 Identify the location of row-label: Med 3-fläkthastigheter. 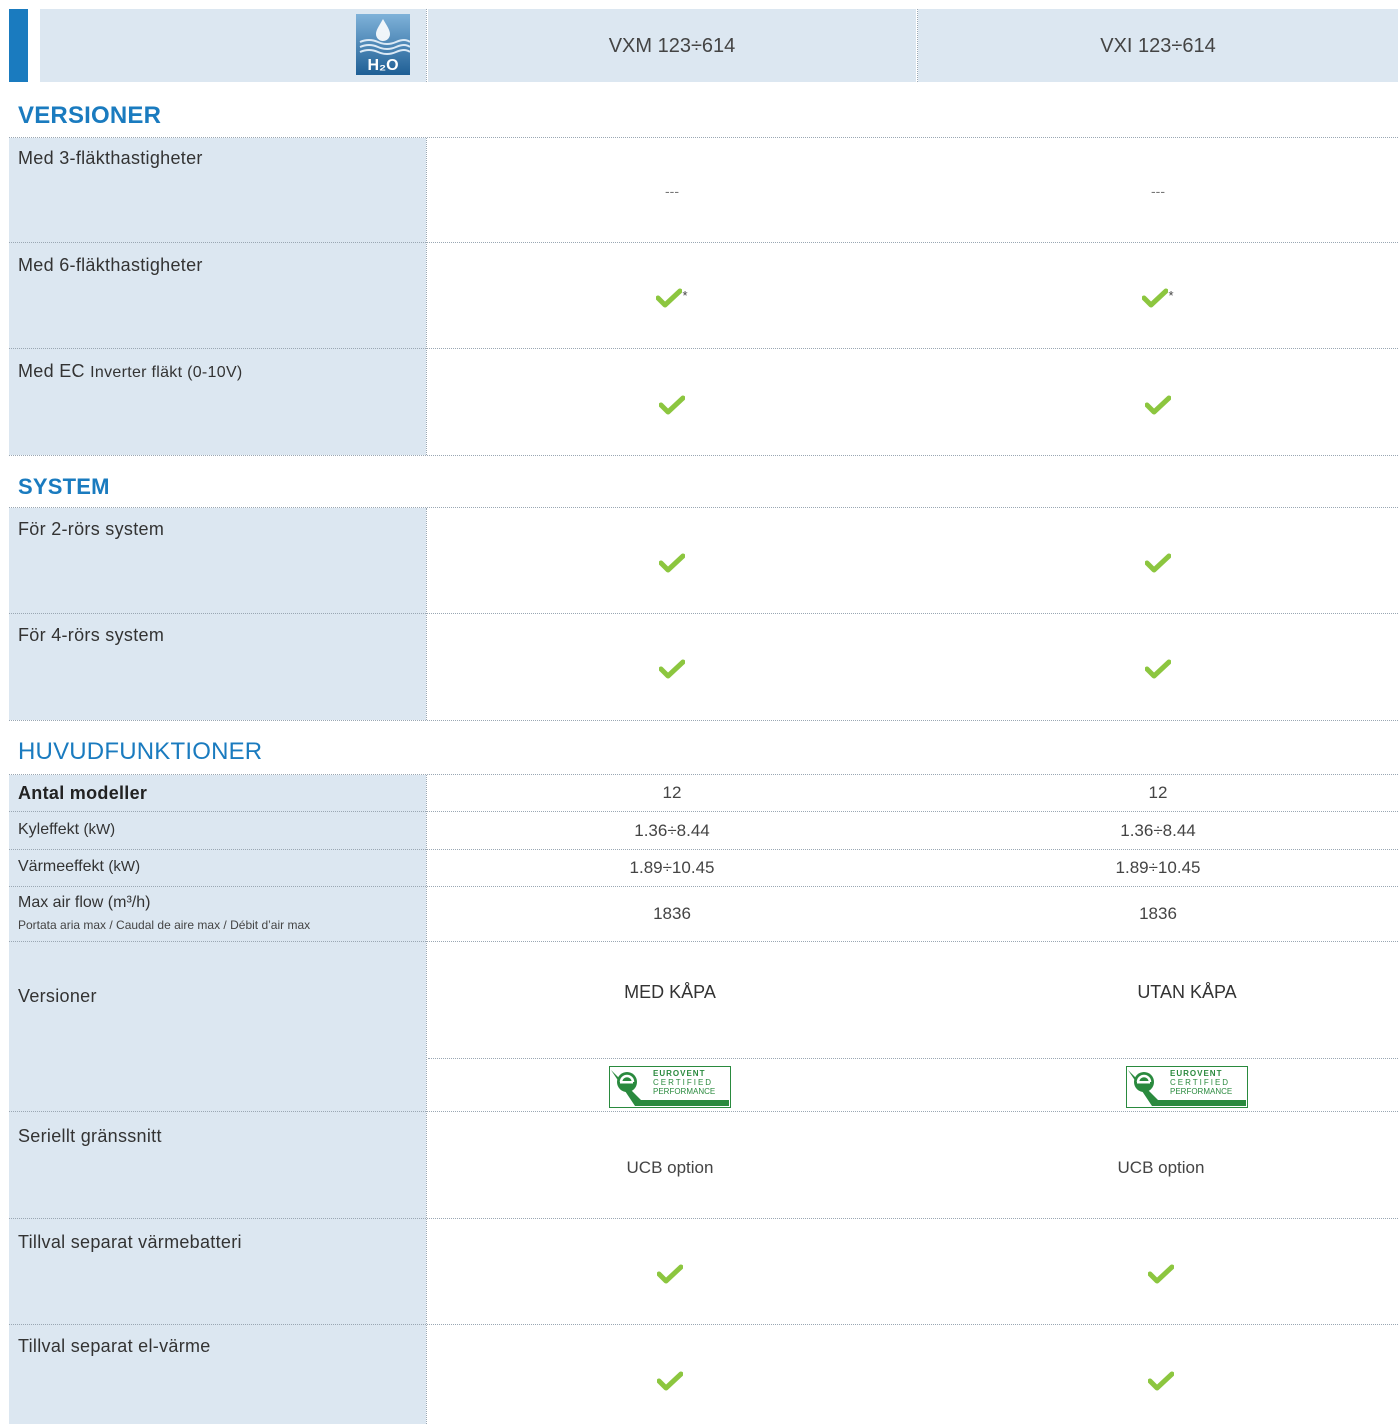
(110, 158).